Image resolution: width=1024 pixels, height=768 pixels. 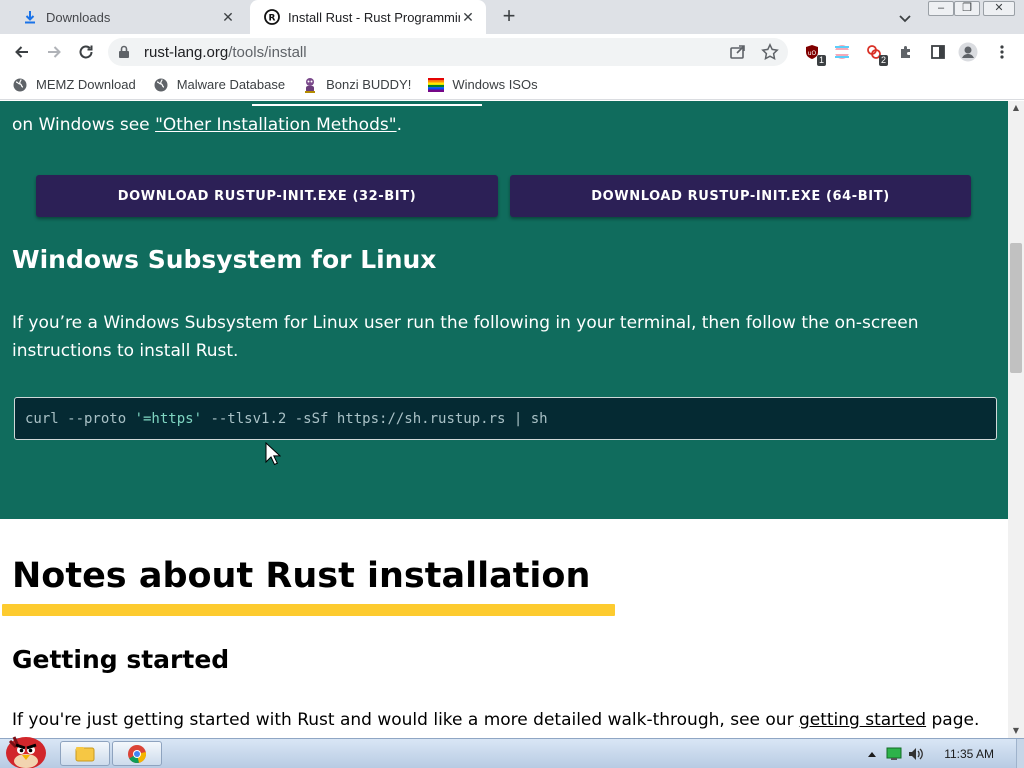 What do you see at coordinates (1020, 753) in the screenshot?
I see `show-desktop-button` at bounding box center [1020, 753].